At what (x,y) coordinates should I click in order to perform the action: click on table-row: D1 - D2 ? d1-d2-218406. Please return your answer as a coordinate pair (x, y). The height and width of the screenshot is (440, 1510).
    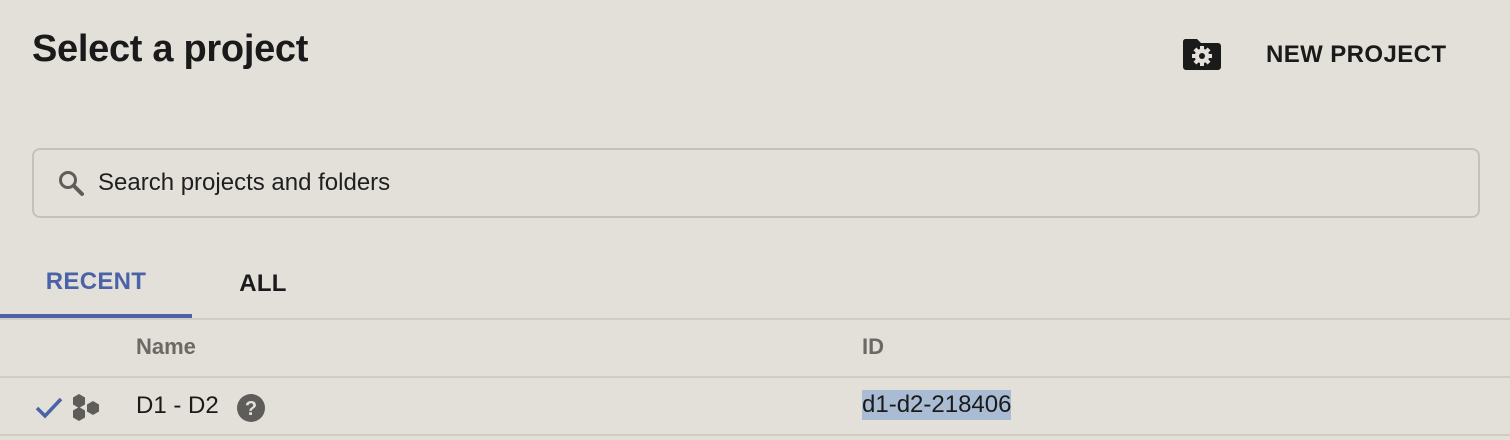
    Looking at the image, I should click on (755, 407).